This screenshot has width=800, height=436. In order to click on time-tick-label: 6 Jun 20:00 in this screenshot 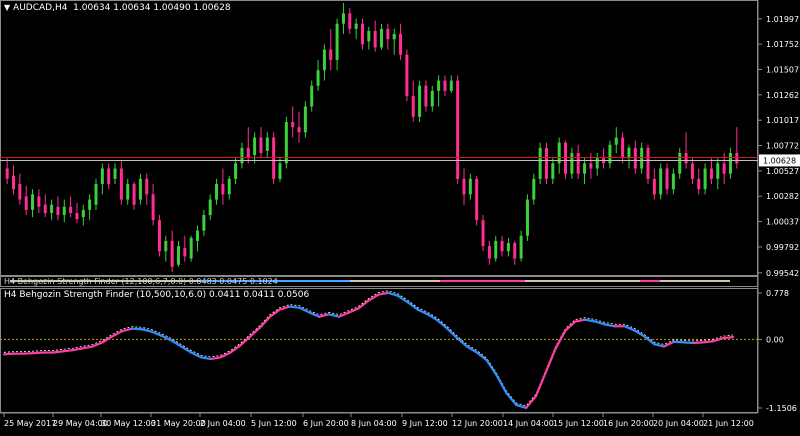, I will do `click(326, 423)`.